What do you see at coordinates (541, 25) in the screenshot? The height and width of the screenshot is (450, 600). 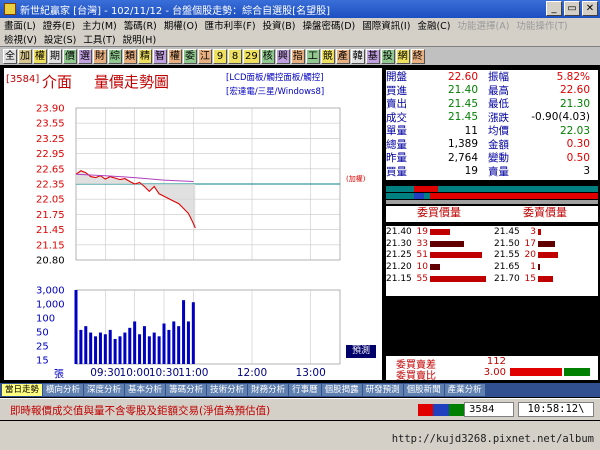 I see `menu-item: 功能操作(T)` at bounding box center [541, 25].